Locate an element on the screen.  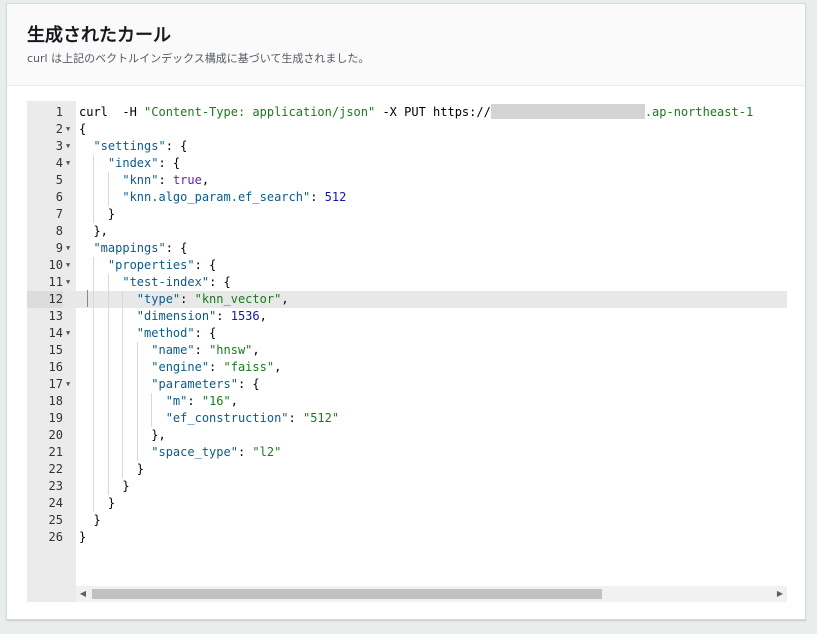
code-line: 24 } is located at coordinates (407, 503).